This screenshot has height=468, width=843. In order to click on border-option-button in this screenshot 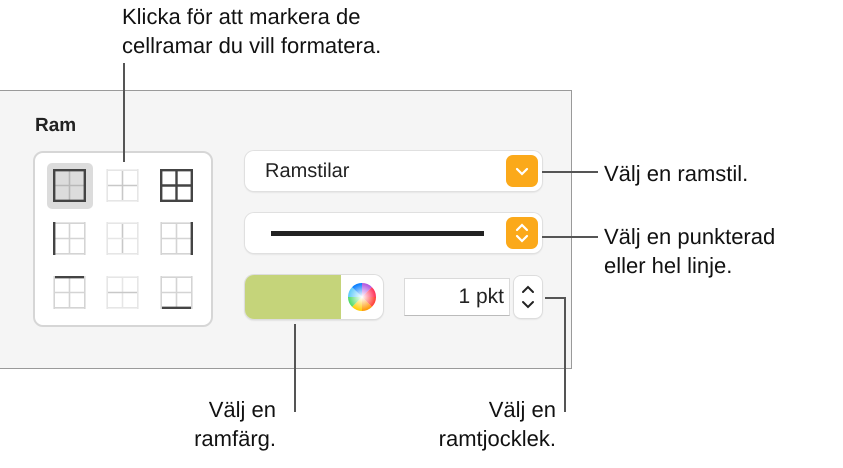, I will do `click(69, 185)`.